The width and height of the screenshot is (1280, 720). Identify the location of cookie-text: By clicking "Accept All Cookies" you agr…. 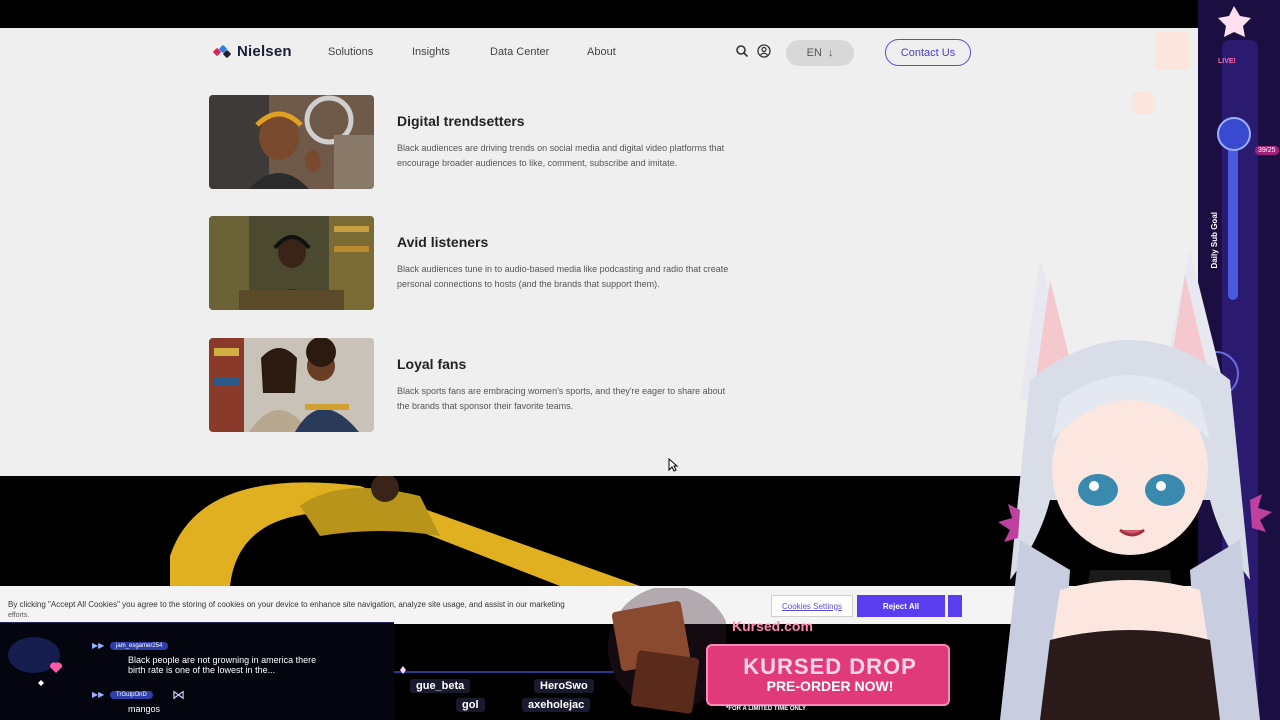
(286, 604).